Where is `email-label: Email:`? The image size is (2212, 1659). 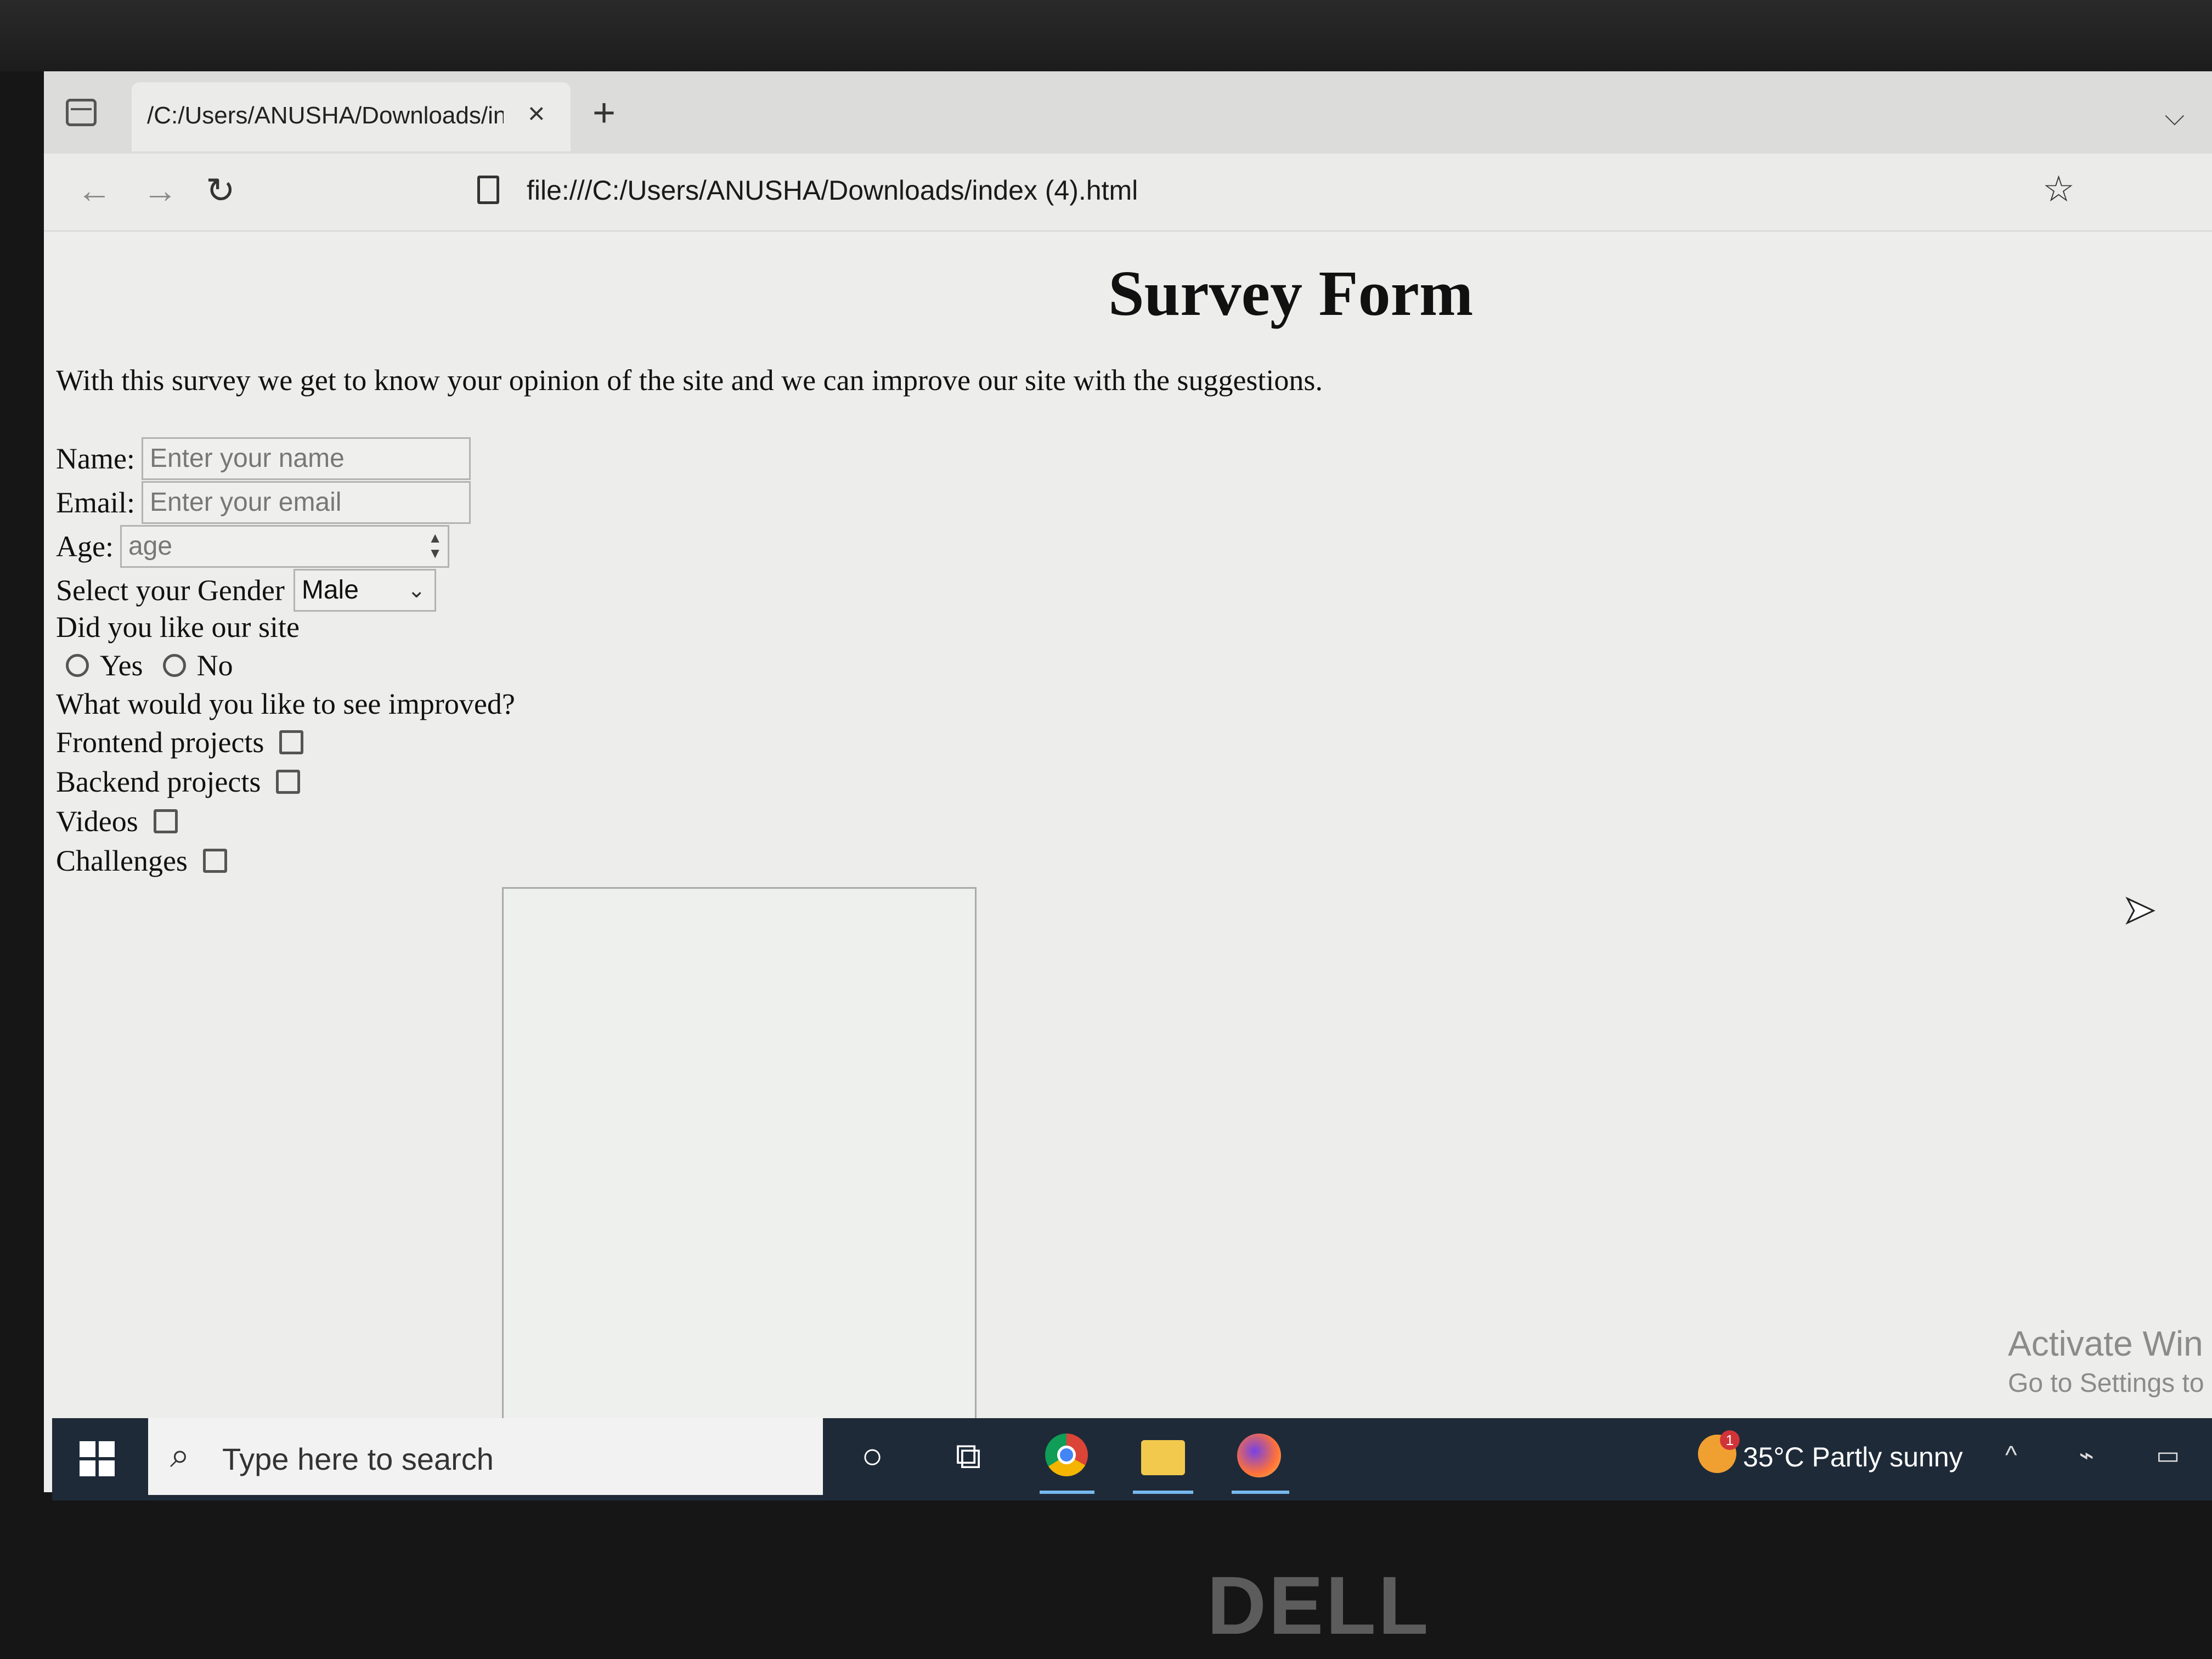 email-label: Email: is located at coordinates (96, 503).